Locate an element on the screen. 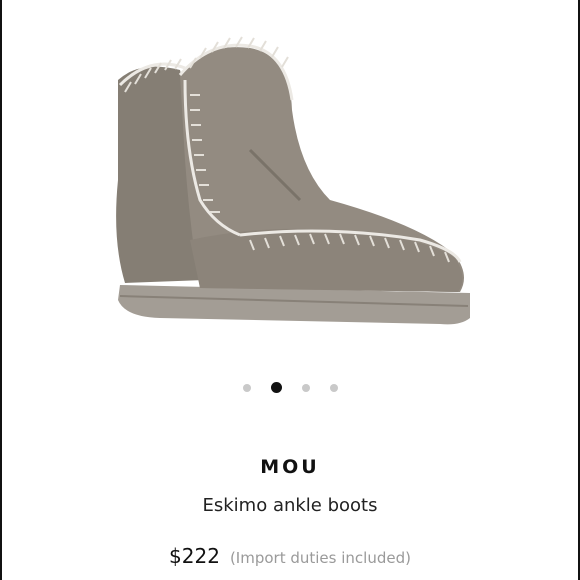  brand-name: MOU is located at coordinates (290, 467).